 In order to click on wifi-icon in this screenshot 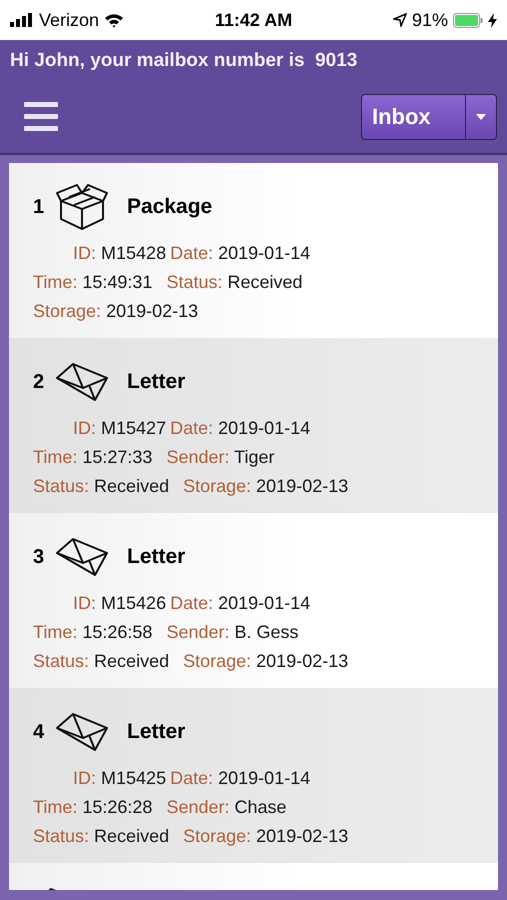, I will do `click(114, 20)`.